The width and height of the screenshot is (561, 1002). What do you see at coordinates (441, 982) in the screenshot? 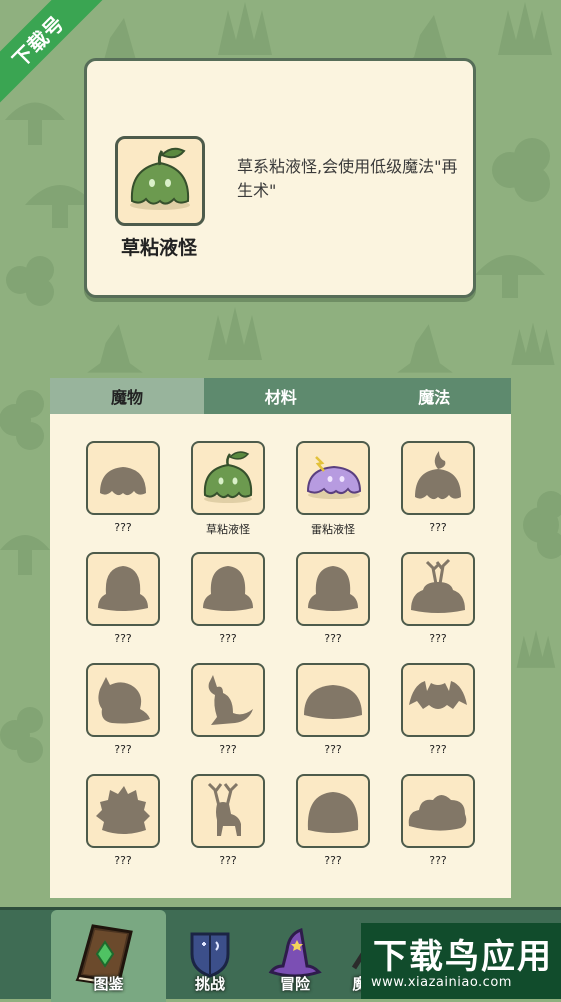
I see `watermark-url: www.xiazainiao.com` at bounding box center [441, 982].